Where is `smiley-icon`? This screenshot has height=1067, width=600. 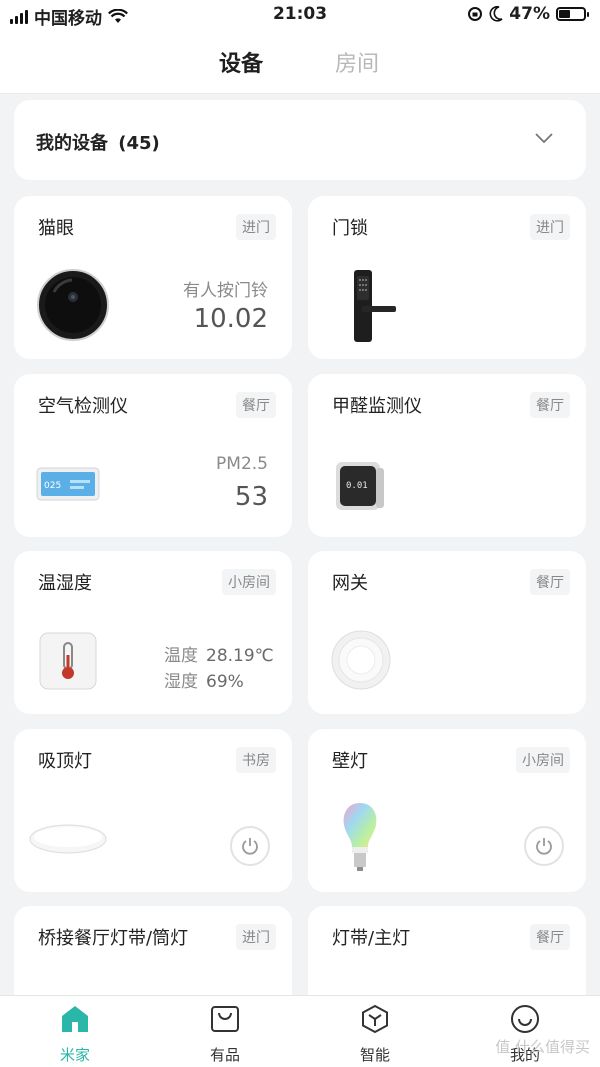
smiley-icon is located at coordinates (525, 1019).